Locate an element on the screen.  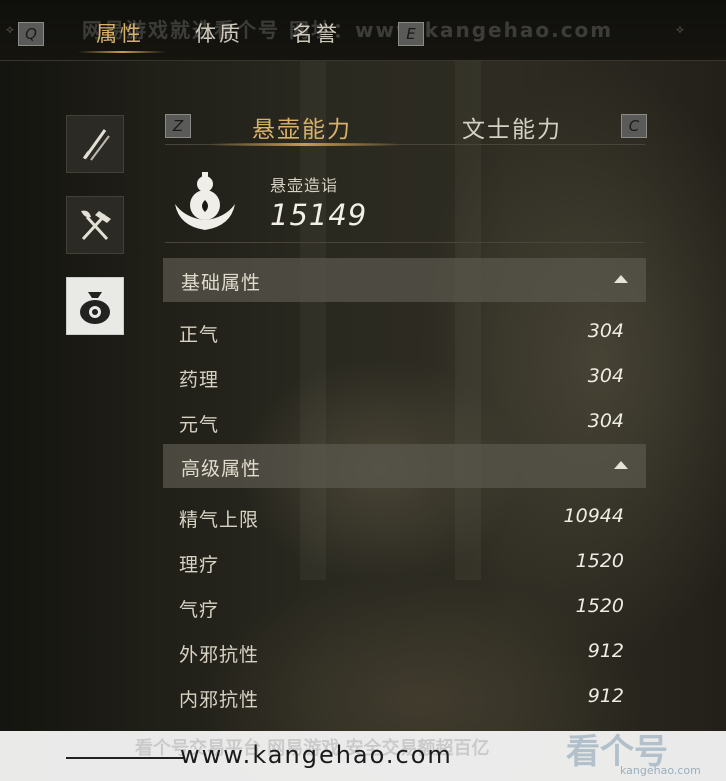
header-divider is located at coordinates (405, 242).